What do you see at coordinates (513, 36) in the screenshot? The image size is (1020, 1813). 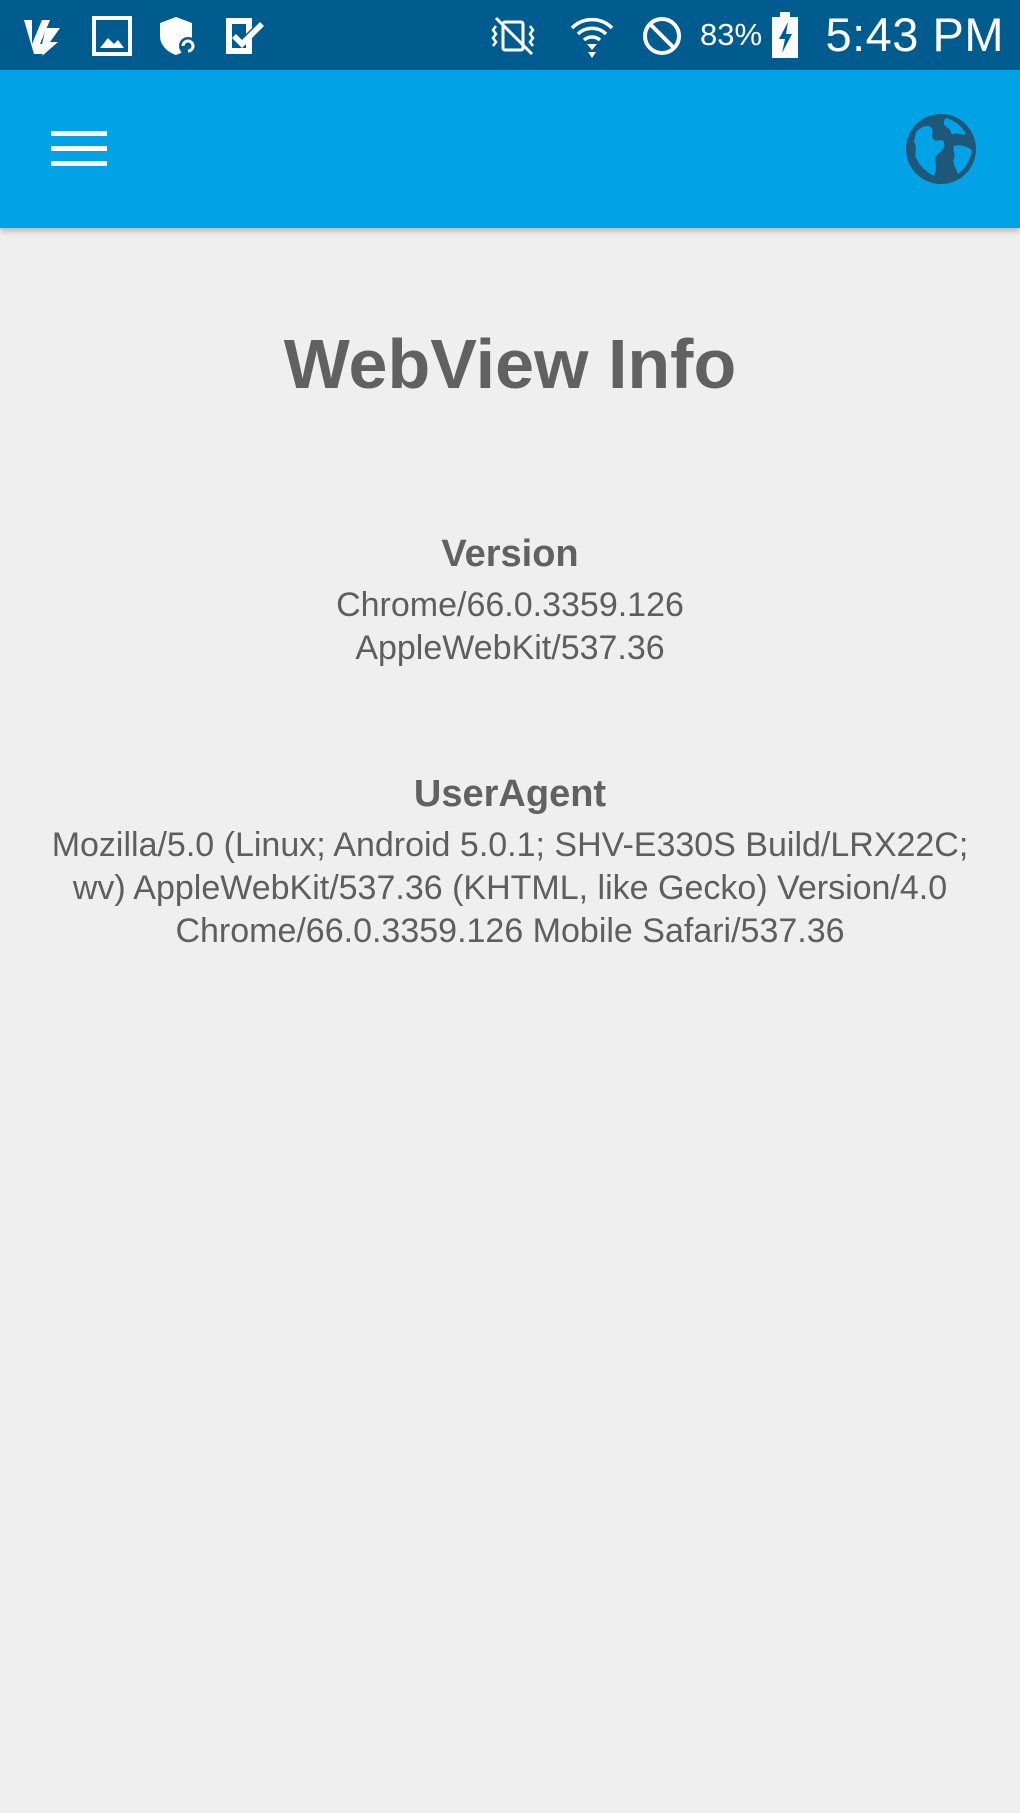 I see `vibrate-icon` at bounding box center [513, 36].